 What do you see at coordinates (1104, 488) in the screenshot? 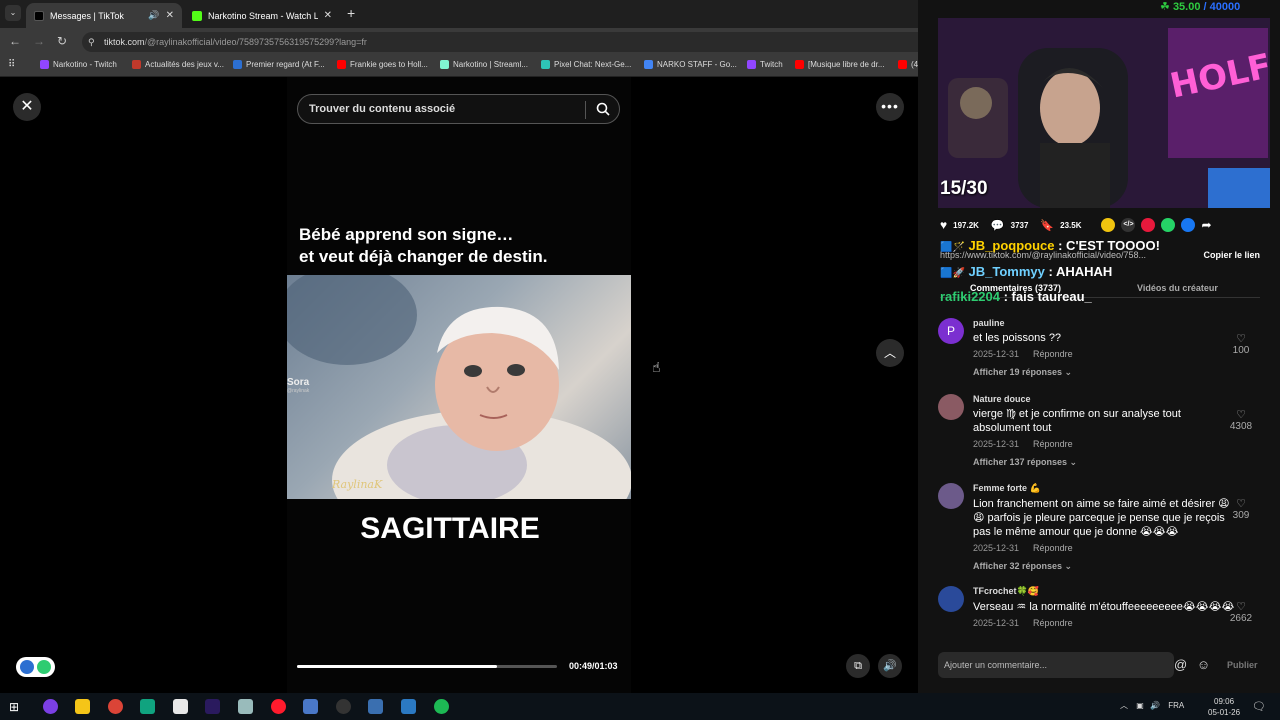
I see `comment-username: Femme forte 💪` at bounding box center [1104, 488].